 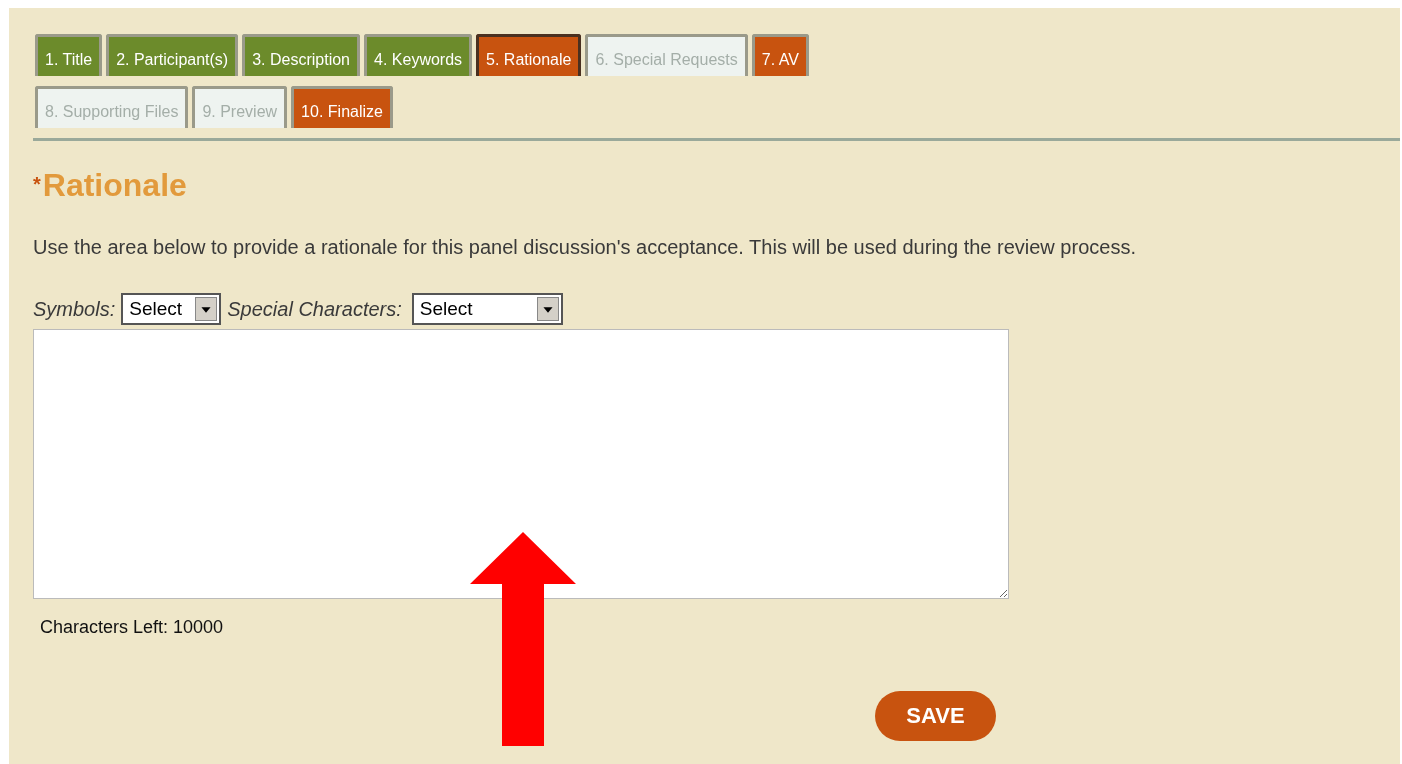 What do you see at coordinates (114, 185) in the screenshot?
I see `section-title: Rationale` at bounding box center [114, 185].